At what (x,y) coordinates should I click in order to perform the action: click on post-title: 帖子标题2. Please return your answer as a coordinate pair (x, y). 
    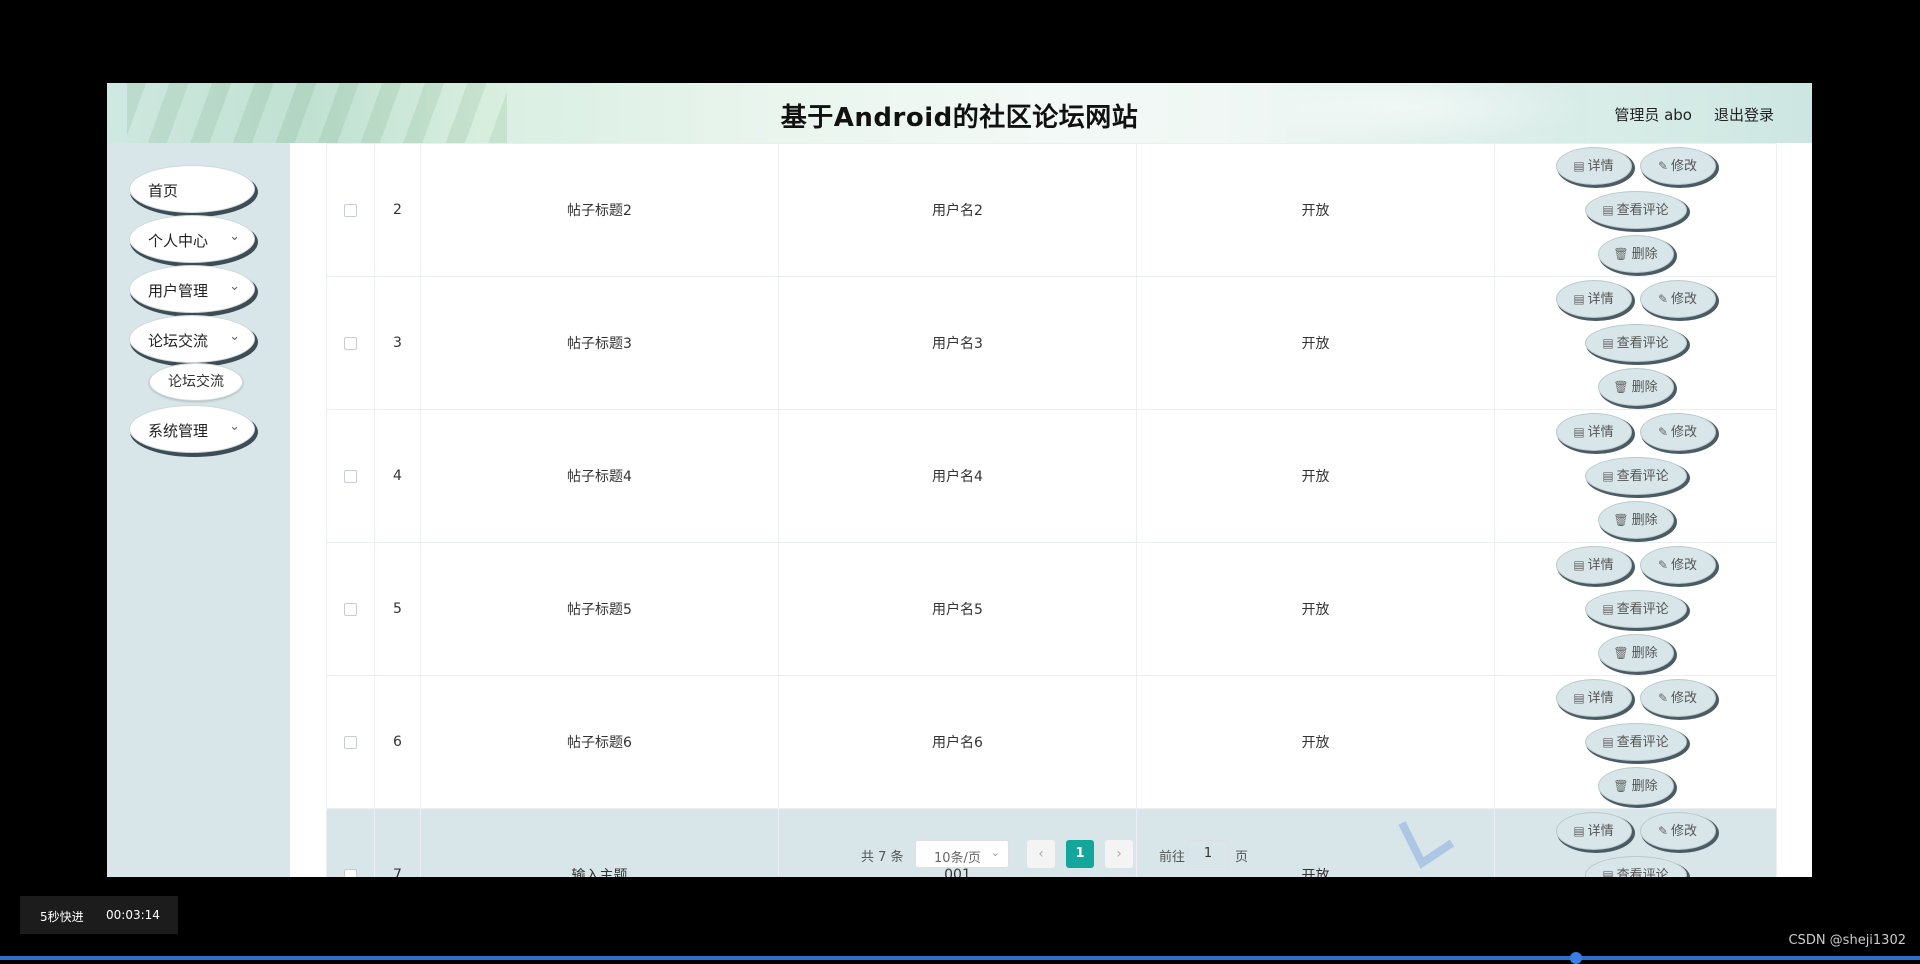
    Looking at the image, I should click on (599, 210).